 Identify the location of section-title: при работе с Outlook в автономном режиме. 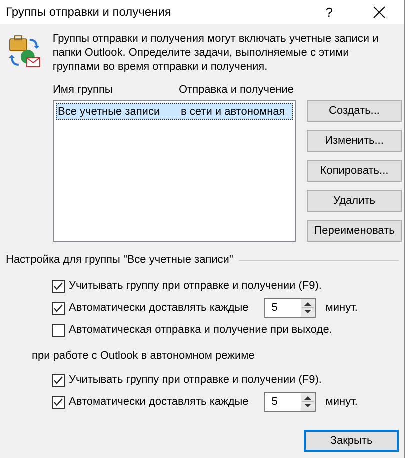
(143, 356).